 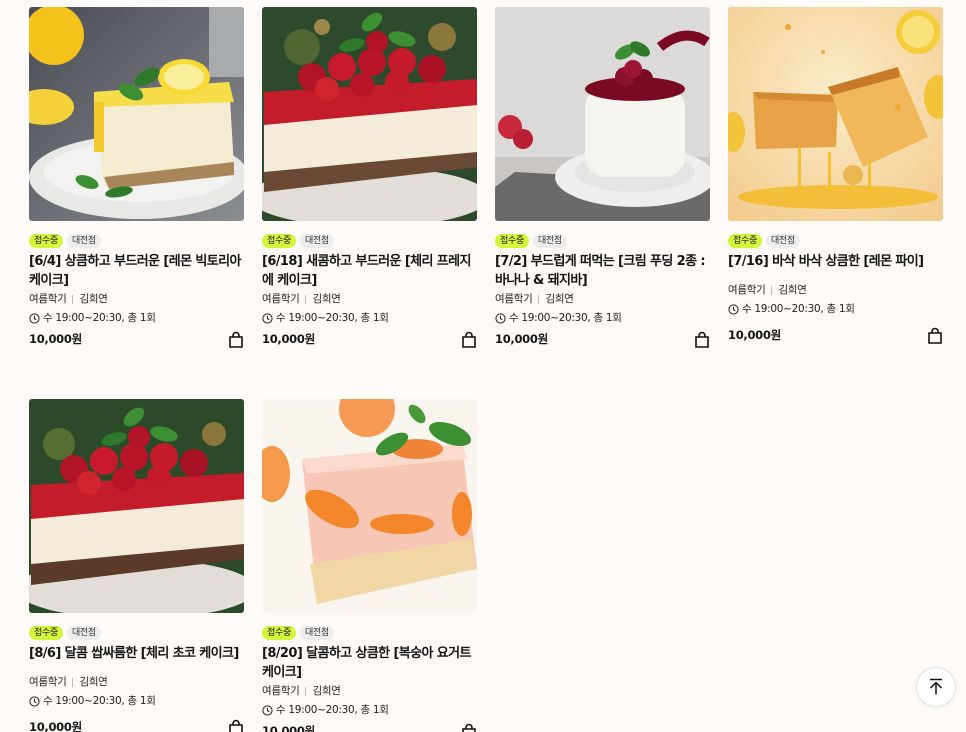 I want to click on product-title: [8/20] 달콤하고 상큼한 [복숭아 요거트 케이크], so click(x=369, y=663).